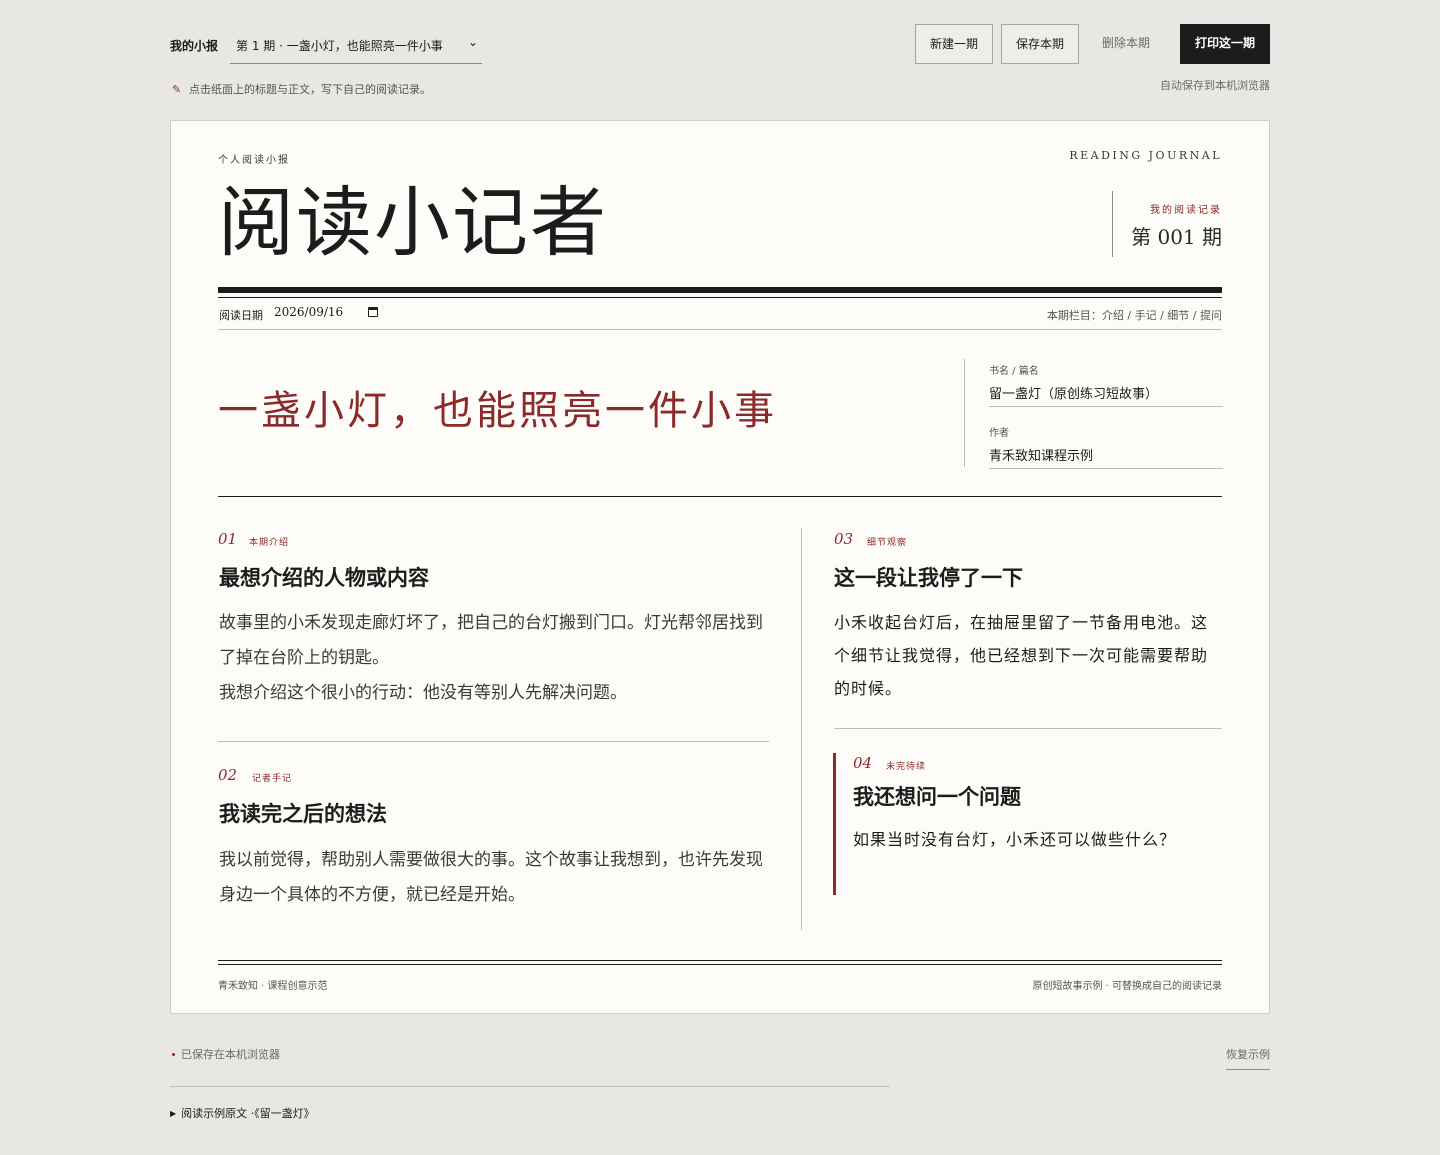 This screenshot has width=1440, height=1155. I want to click on calendar-icon, so click(373, 312).